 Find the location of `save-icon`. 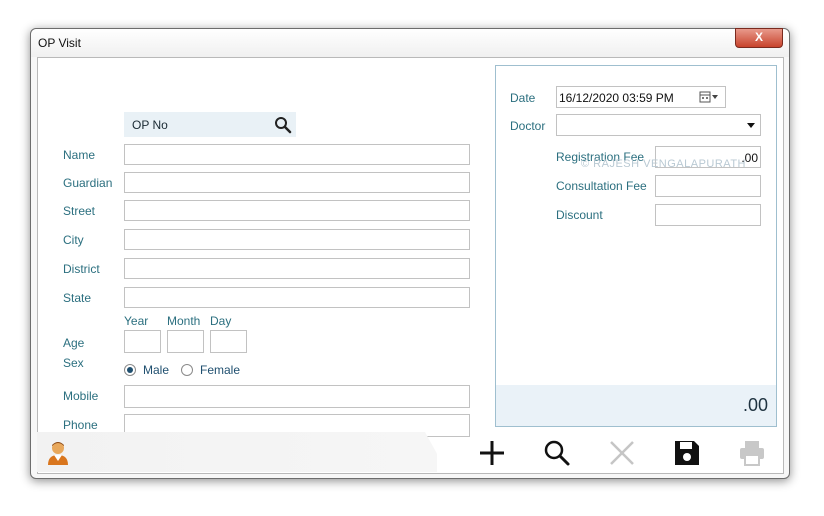

save-icon is located at coordinates (687, 453).